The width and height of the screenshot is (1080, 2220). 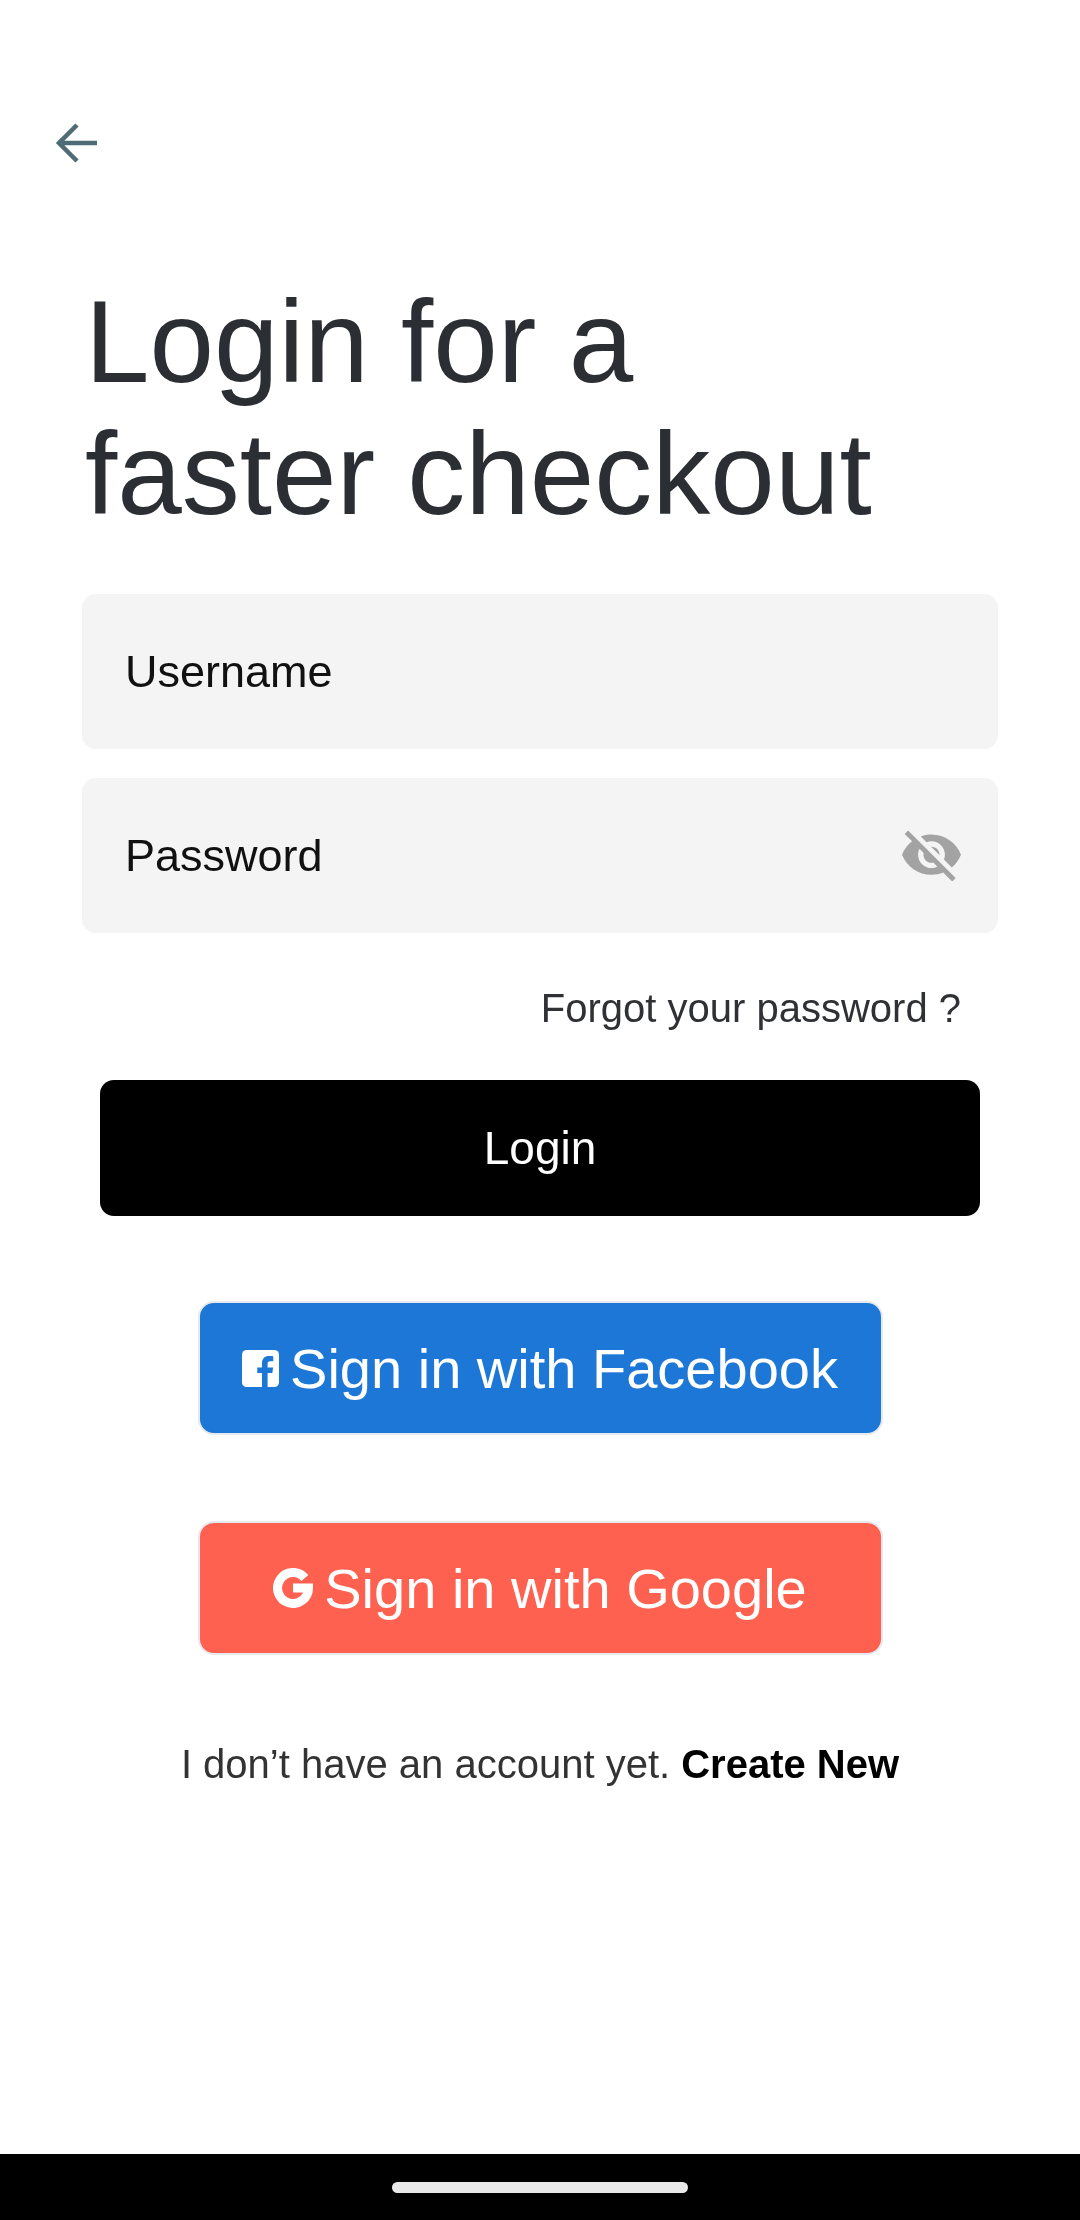 I want to click on page-title: Login for a faster checkout, so click(x=479, y=408).